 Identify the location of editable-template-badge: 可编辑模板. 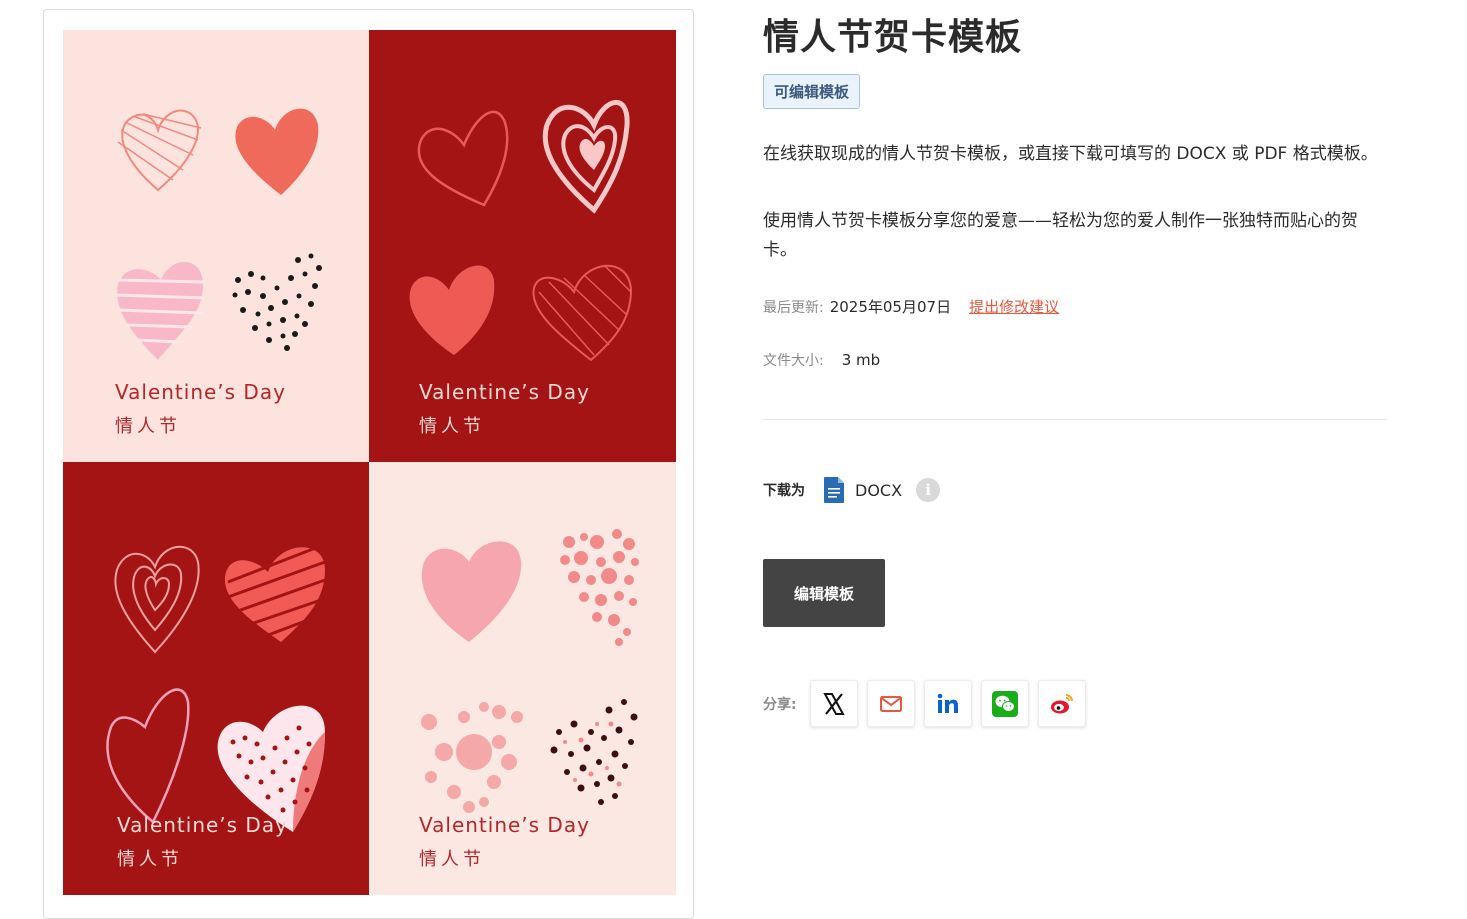
(812, 91).